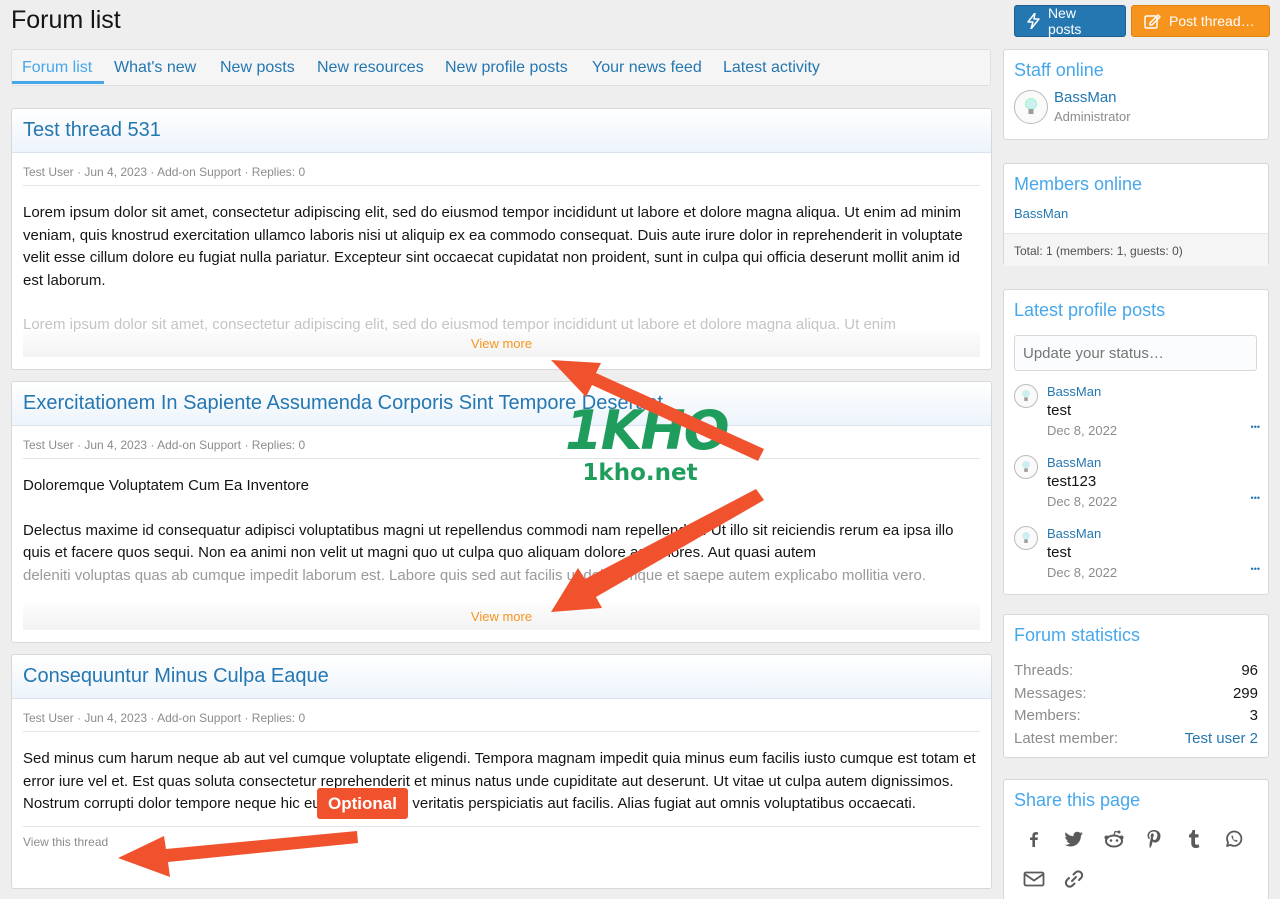 This screenshot has width=1280, height=899. Describe the element at coordinates (647, 430) in the screenshot. I see `watermark-logo: 1KHO` at that location.